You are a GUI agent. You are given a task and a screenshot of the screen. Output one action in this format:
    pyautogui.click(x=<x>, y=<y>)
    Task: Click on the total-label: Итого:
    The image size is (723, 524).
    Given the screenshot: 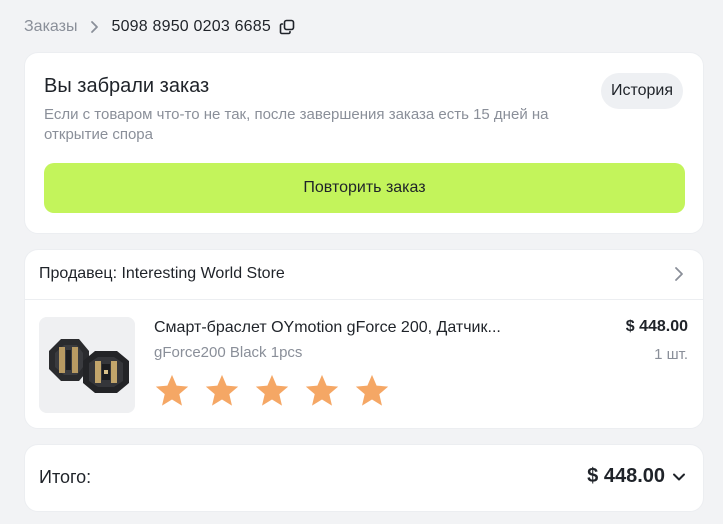 What is the action you would take?
    pyautogui.click(x=65, y=477)
    